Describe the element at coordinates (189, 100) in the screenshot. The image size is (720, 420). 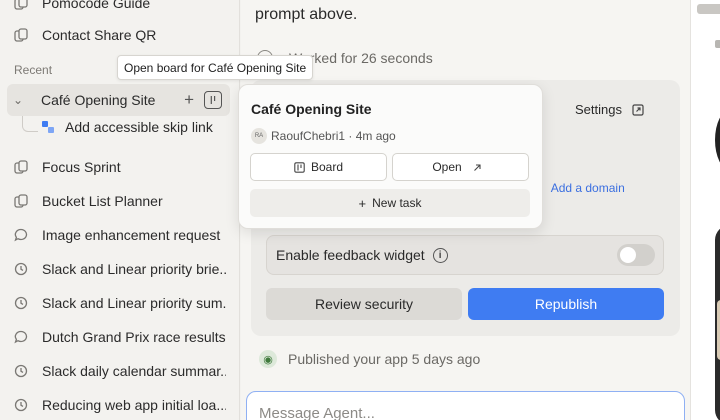
I see `add-icon: +` at that location.